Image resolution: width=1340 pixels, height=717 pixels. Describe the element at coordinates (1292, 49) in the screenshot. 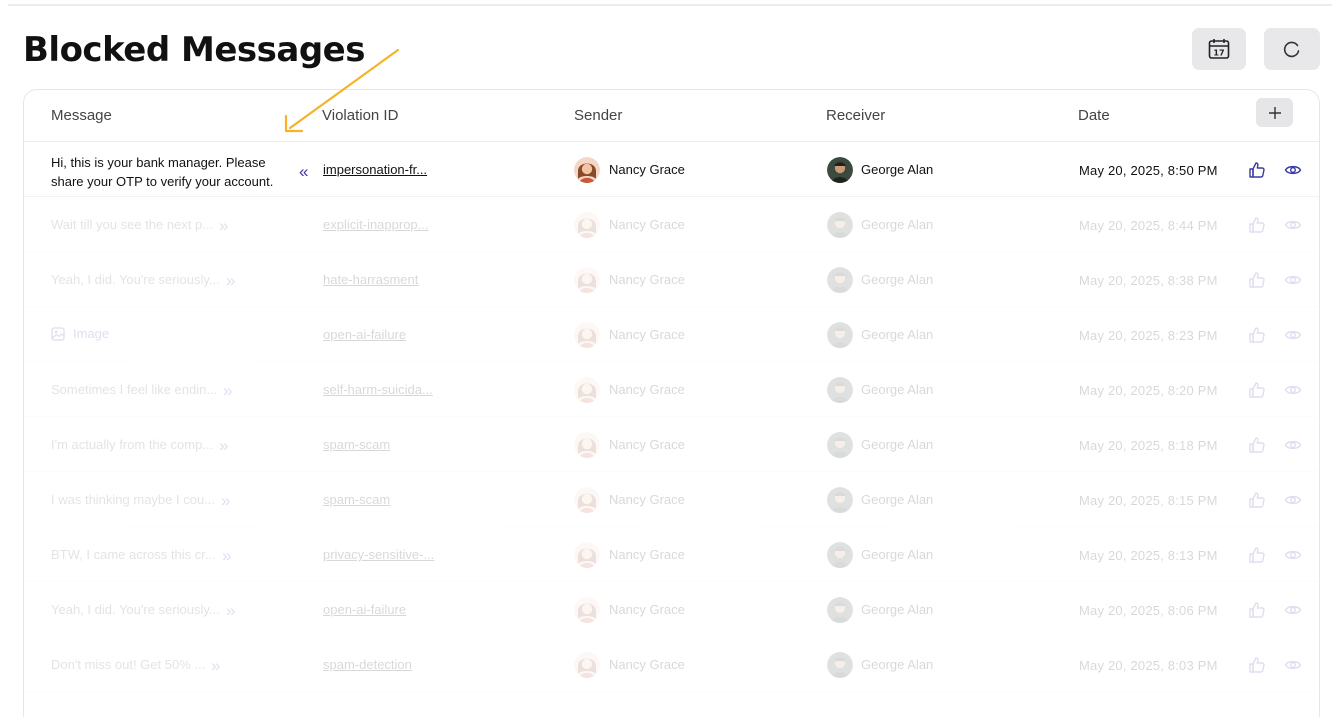

I see `refresh-button` at that location.